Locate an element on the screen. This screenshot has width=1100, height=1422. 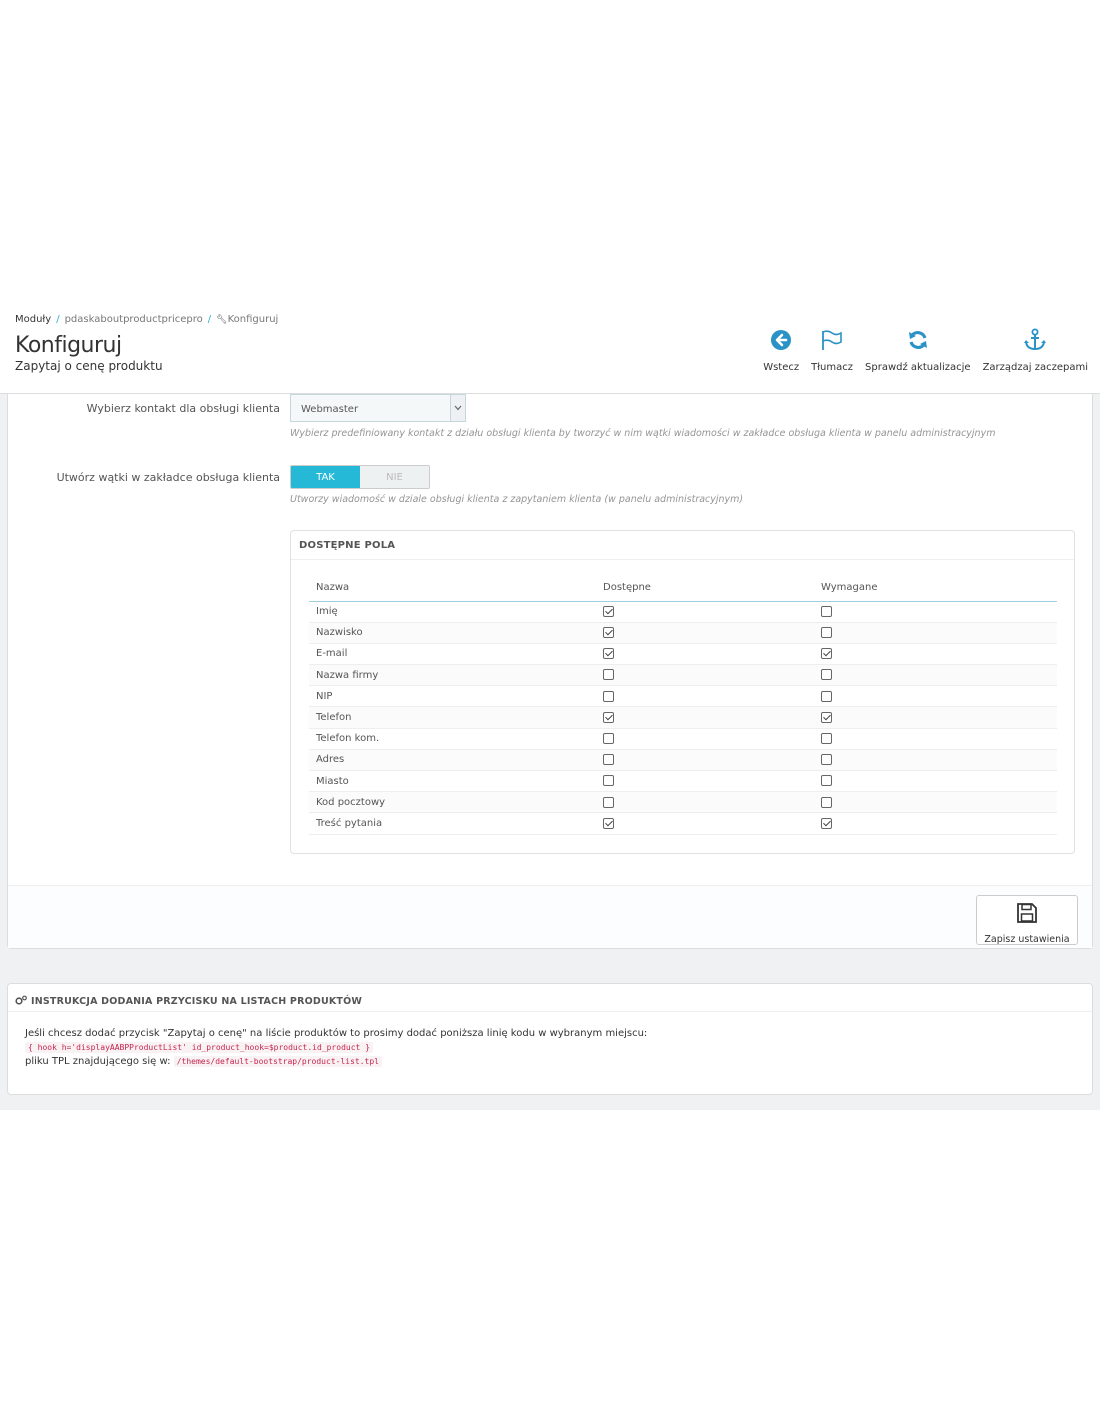
breadcrumb-module: pdaskaboutproductpricepro is located at coordinates (134, 319).